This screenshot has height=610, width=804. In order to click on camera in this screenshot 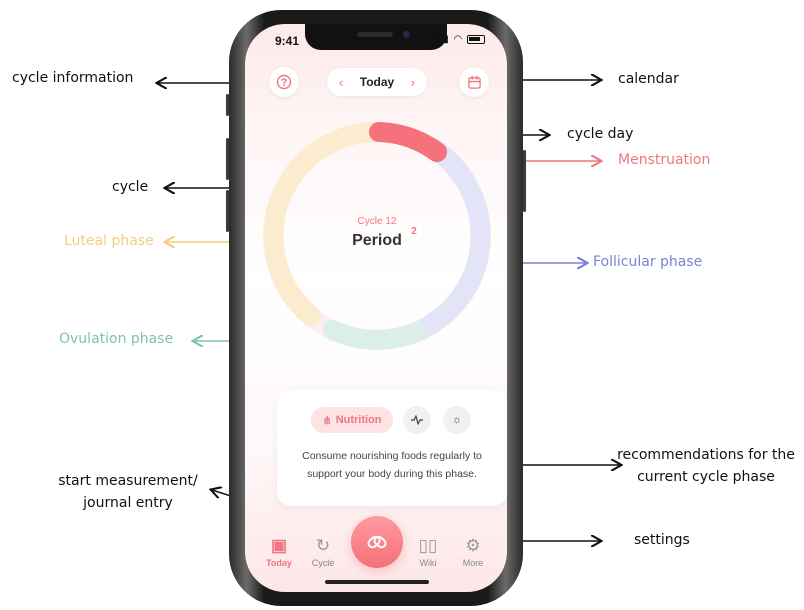, I will do `click(406, 34)`.